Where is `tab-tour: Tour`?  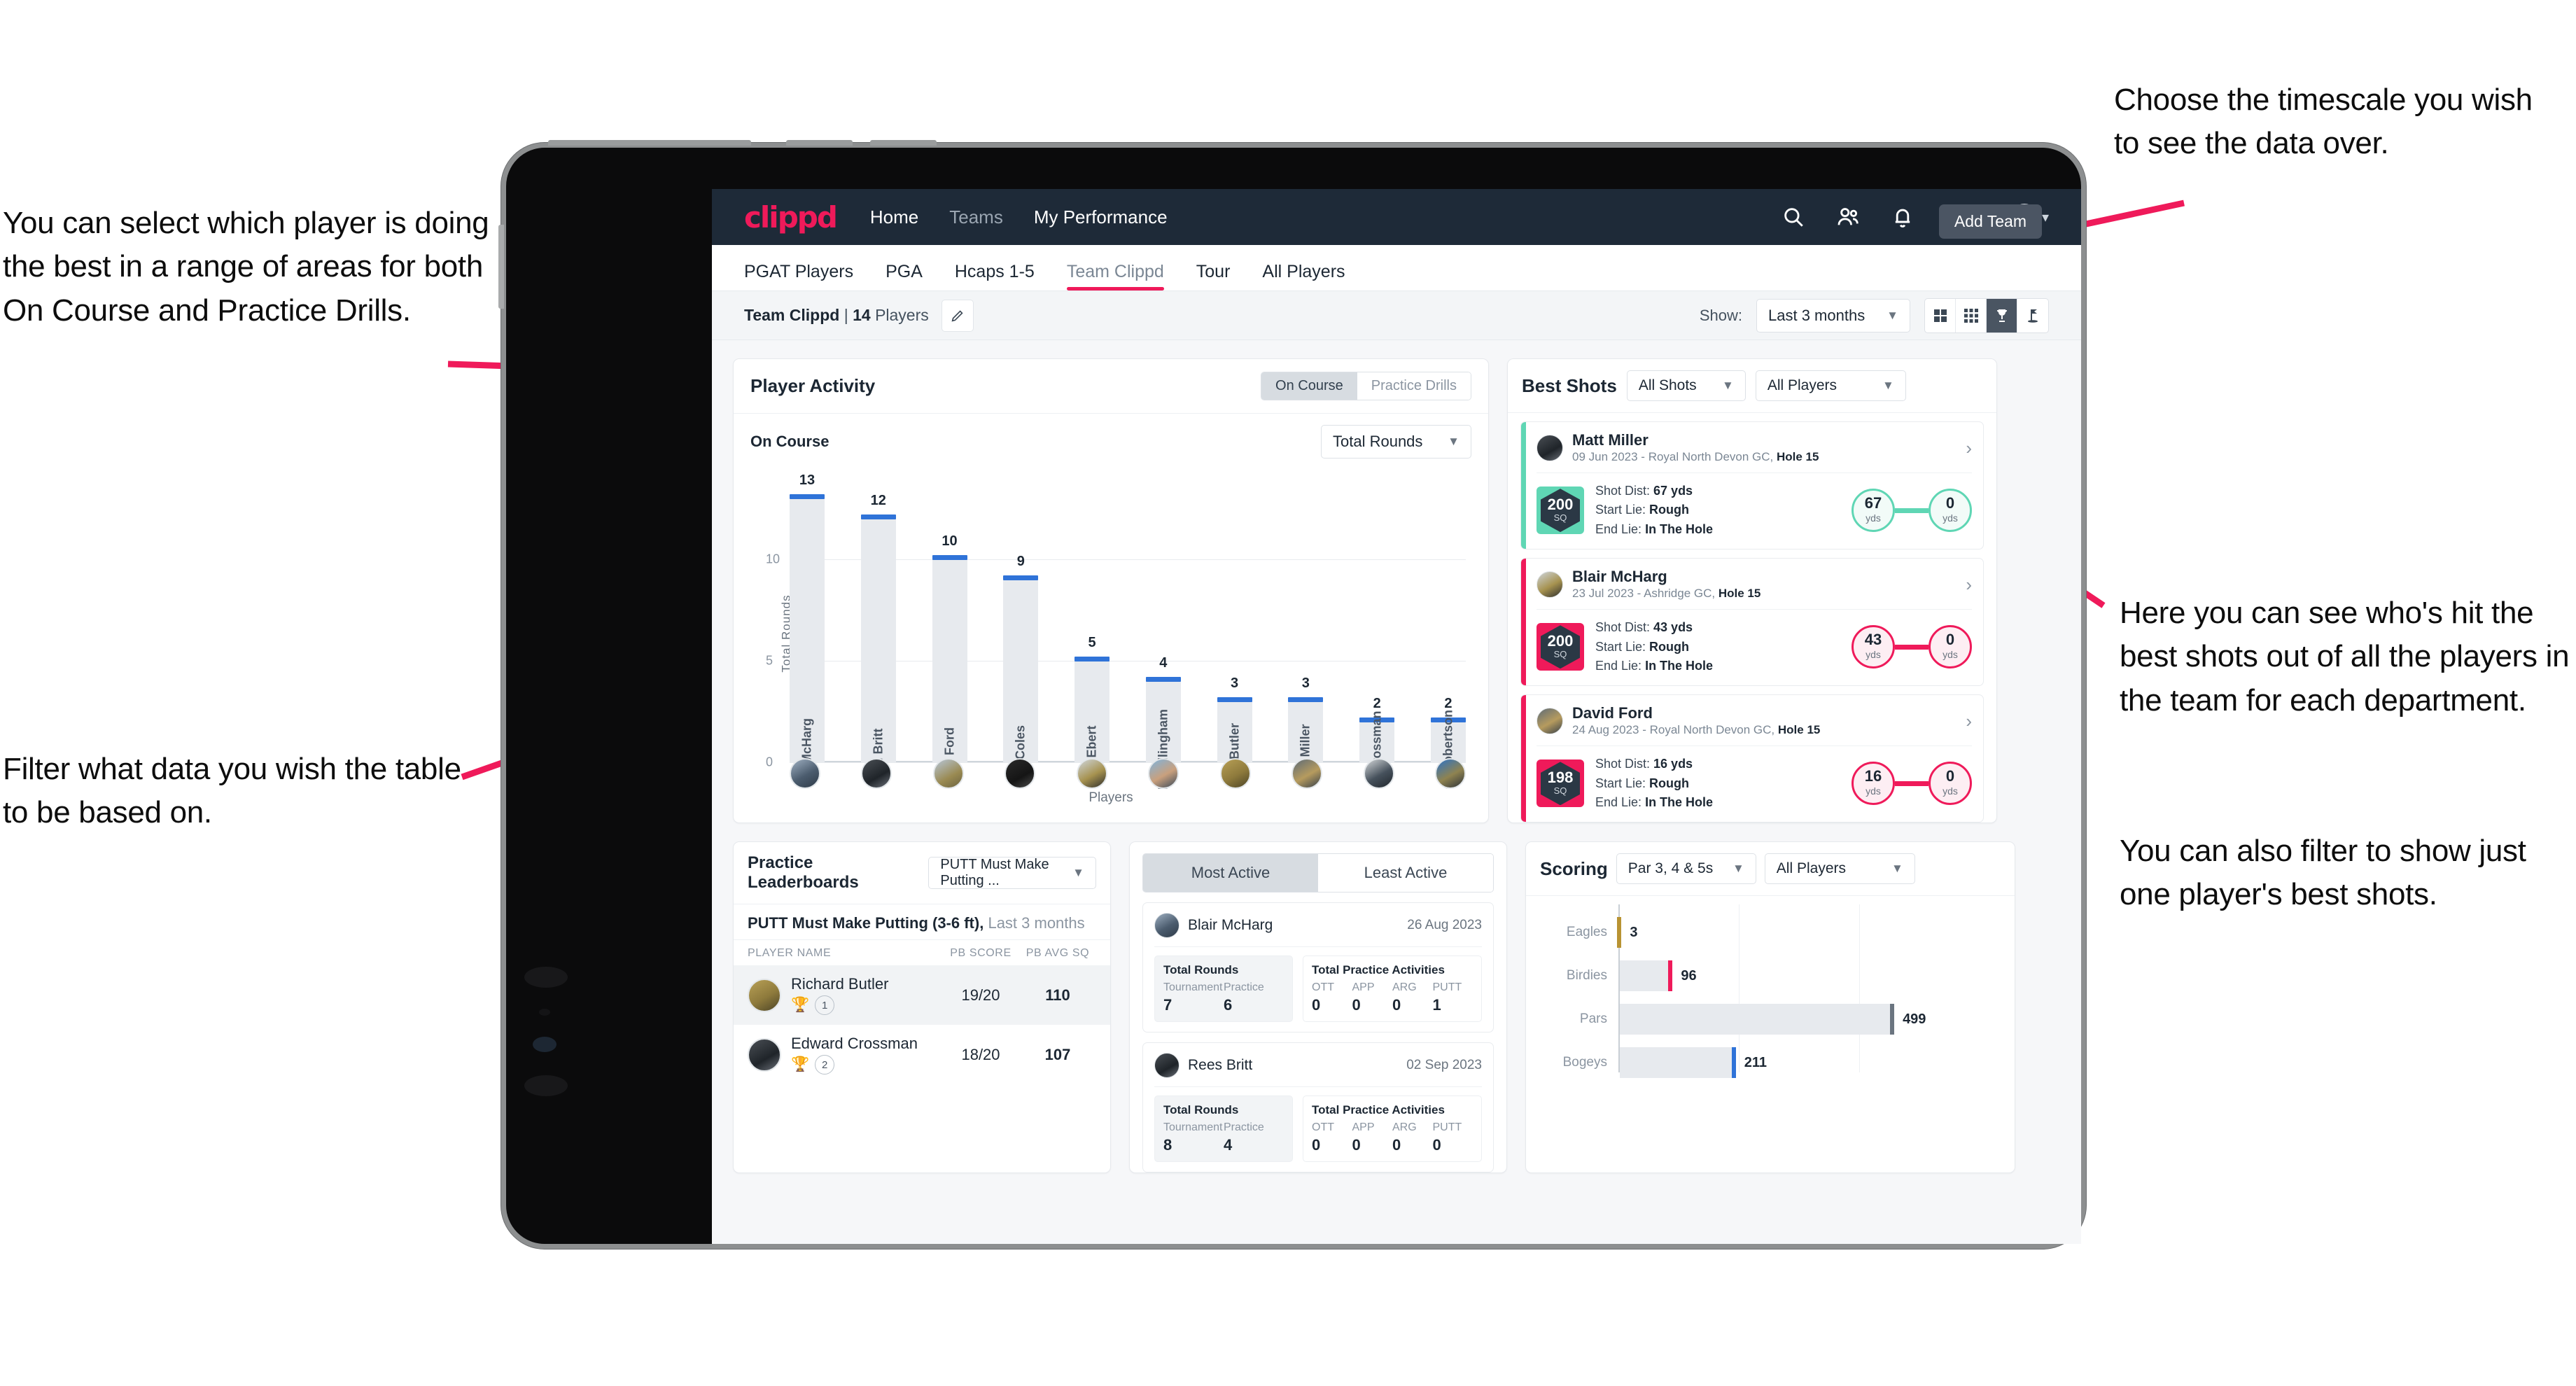
tab-tour: Tour is located at coordinates (1213, 276).